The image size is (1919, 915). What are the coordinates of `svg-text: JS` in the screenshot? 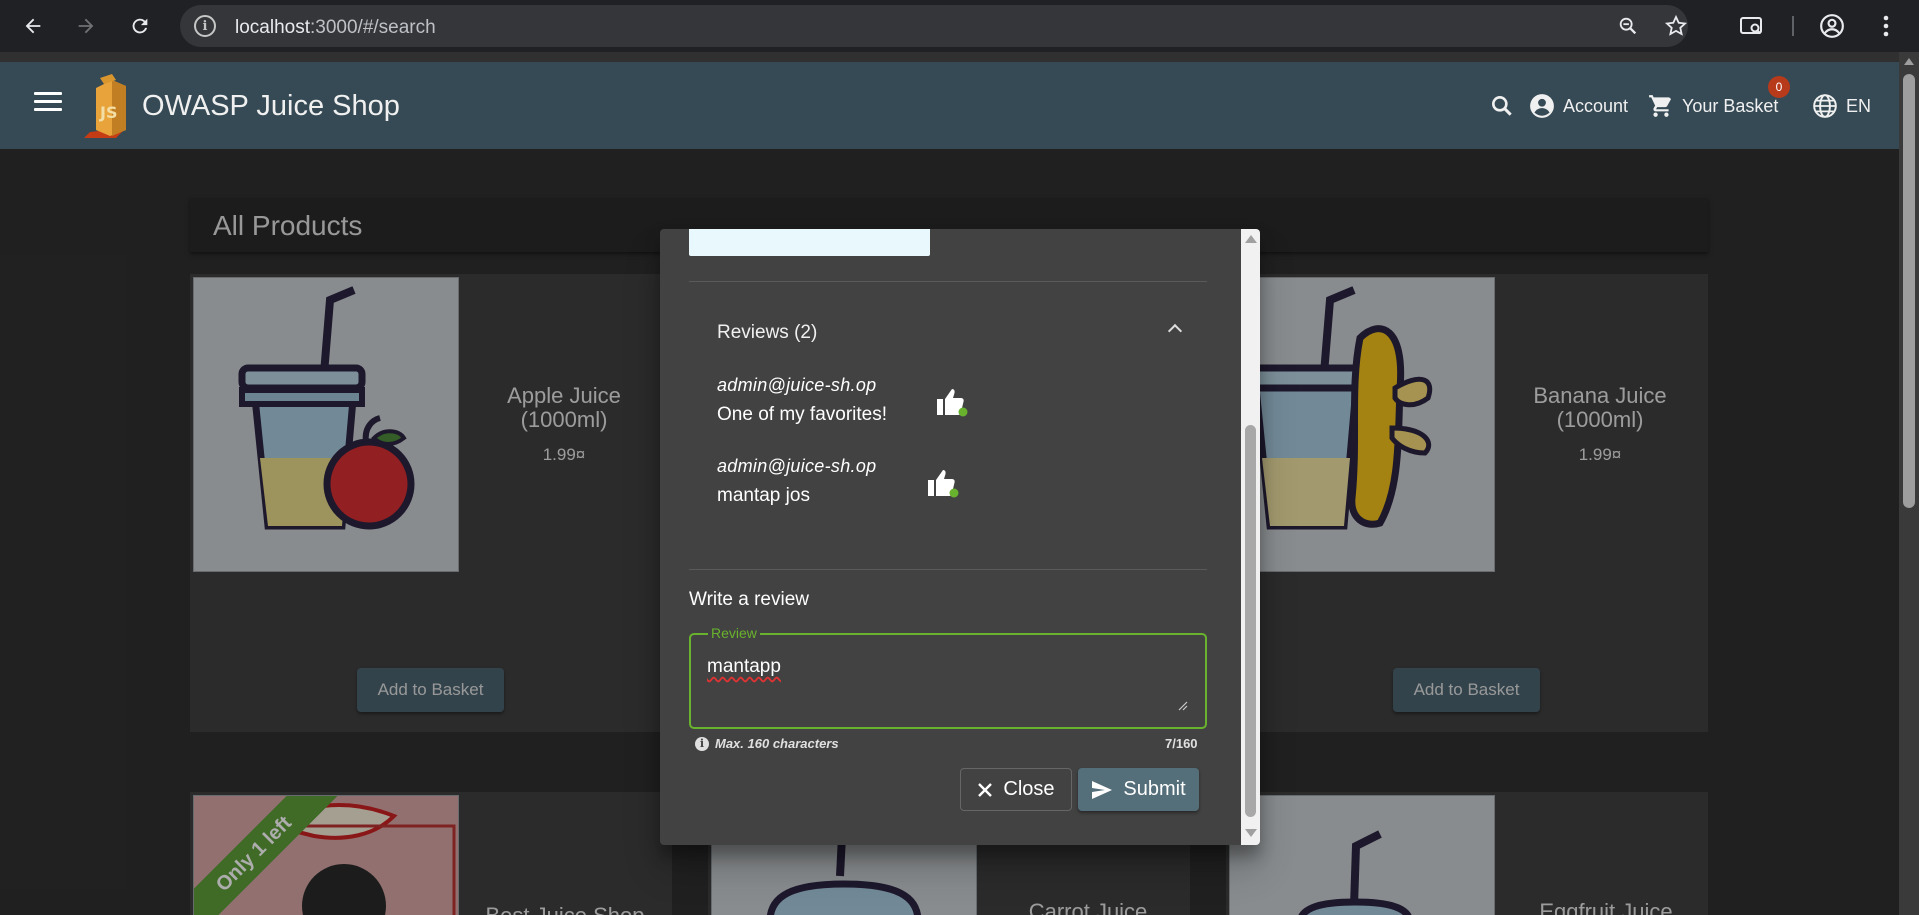 It's located at (108, 112).